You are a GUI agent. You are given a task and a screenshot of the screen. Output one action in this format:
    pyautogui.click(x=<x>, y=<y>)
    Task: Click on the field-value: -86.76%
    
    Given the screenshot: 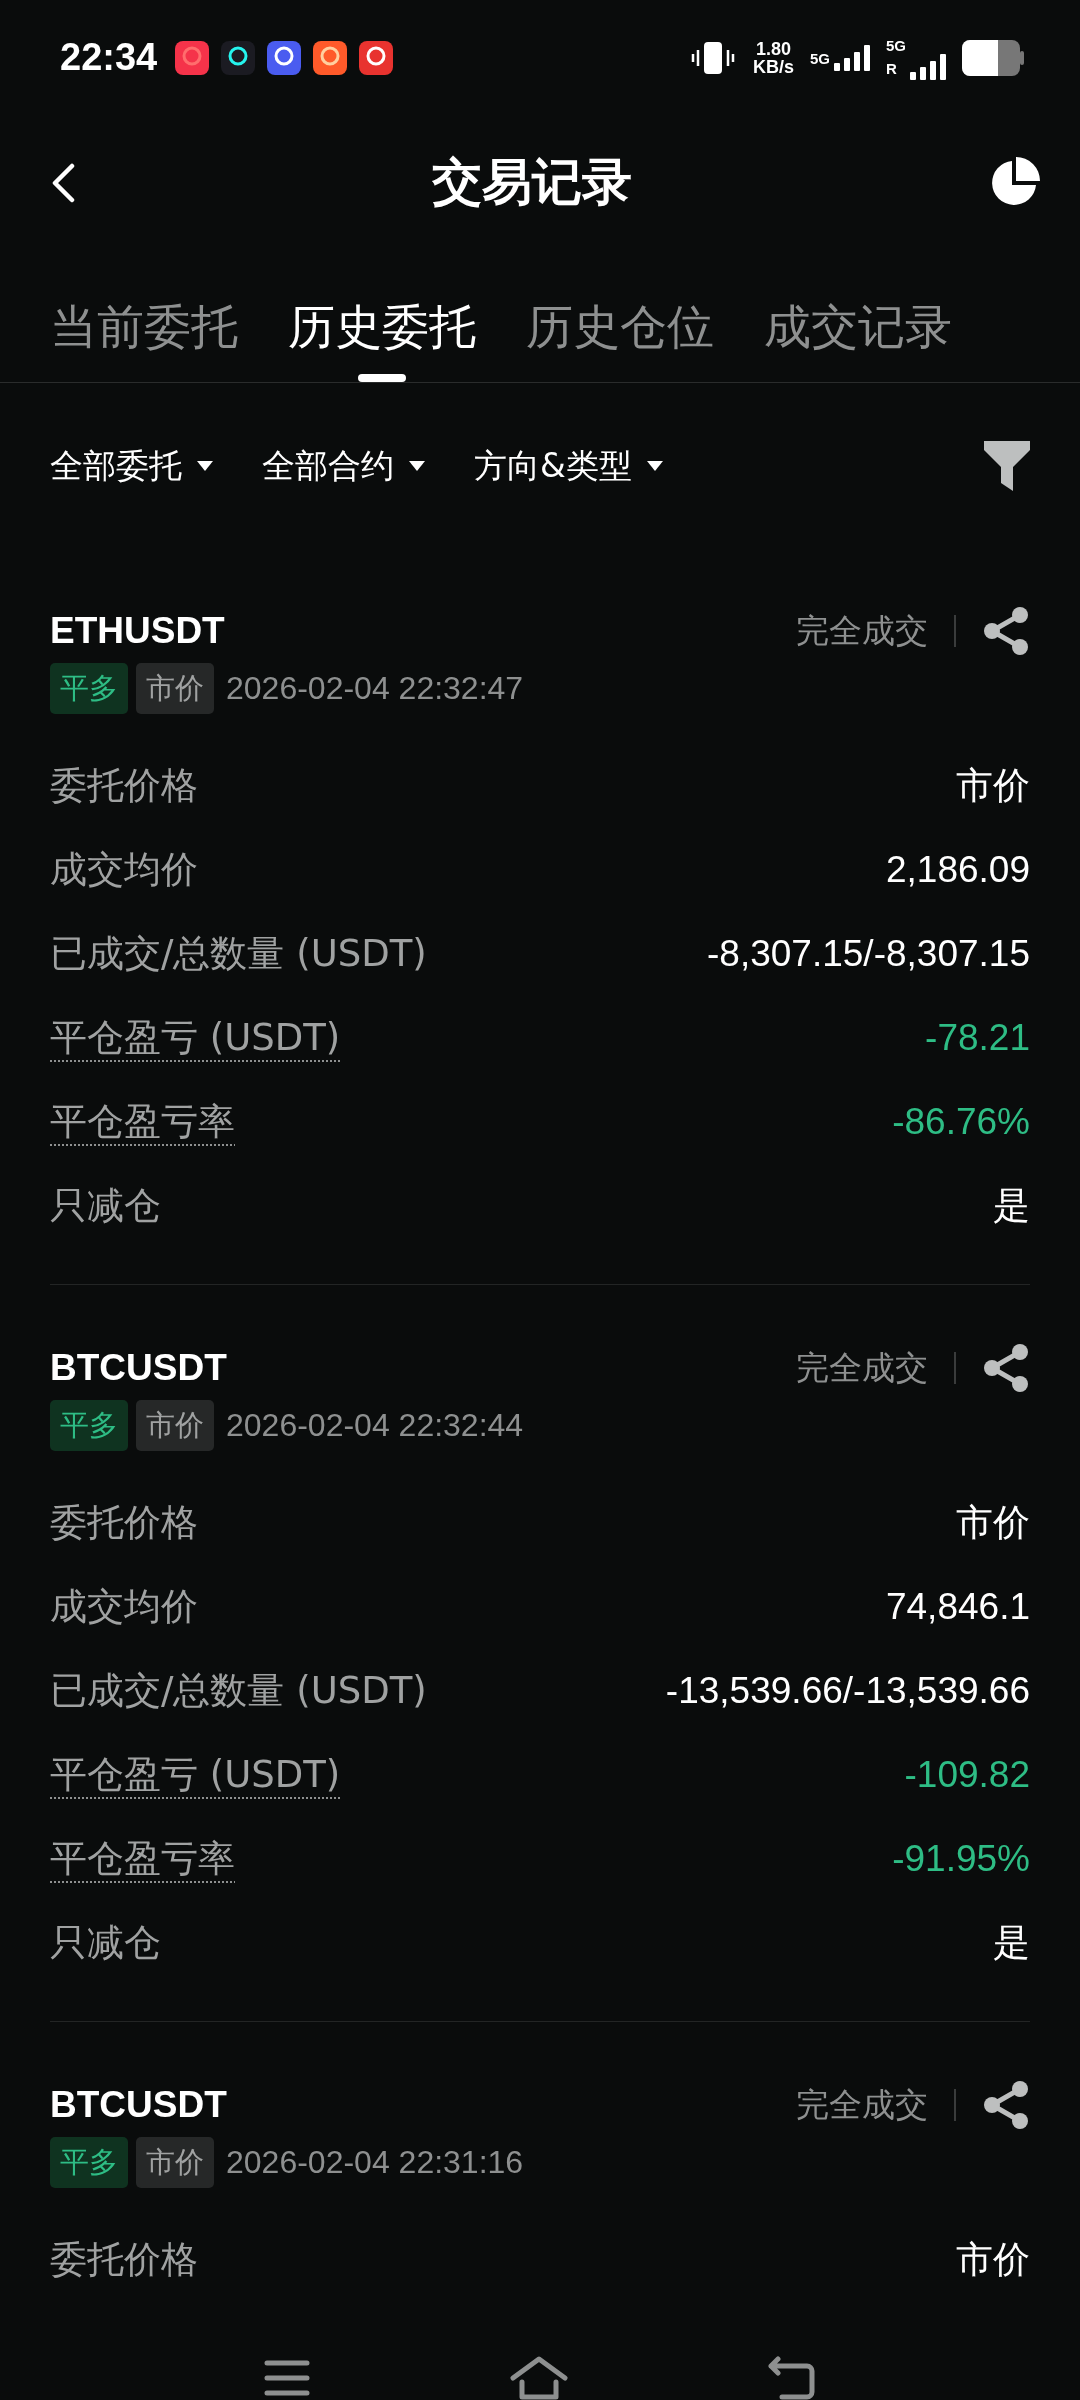 What is the action you would take?
    pyautogui.click(x=961, y=1122)
    